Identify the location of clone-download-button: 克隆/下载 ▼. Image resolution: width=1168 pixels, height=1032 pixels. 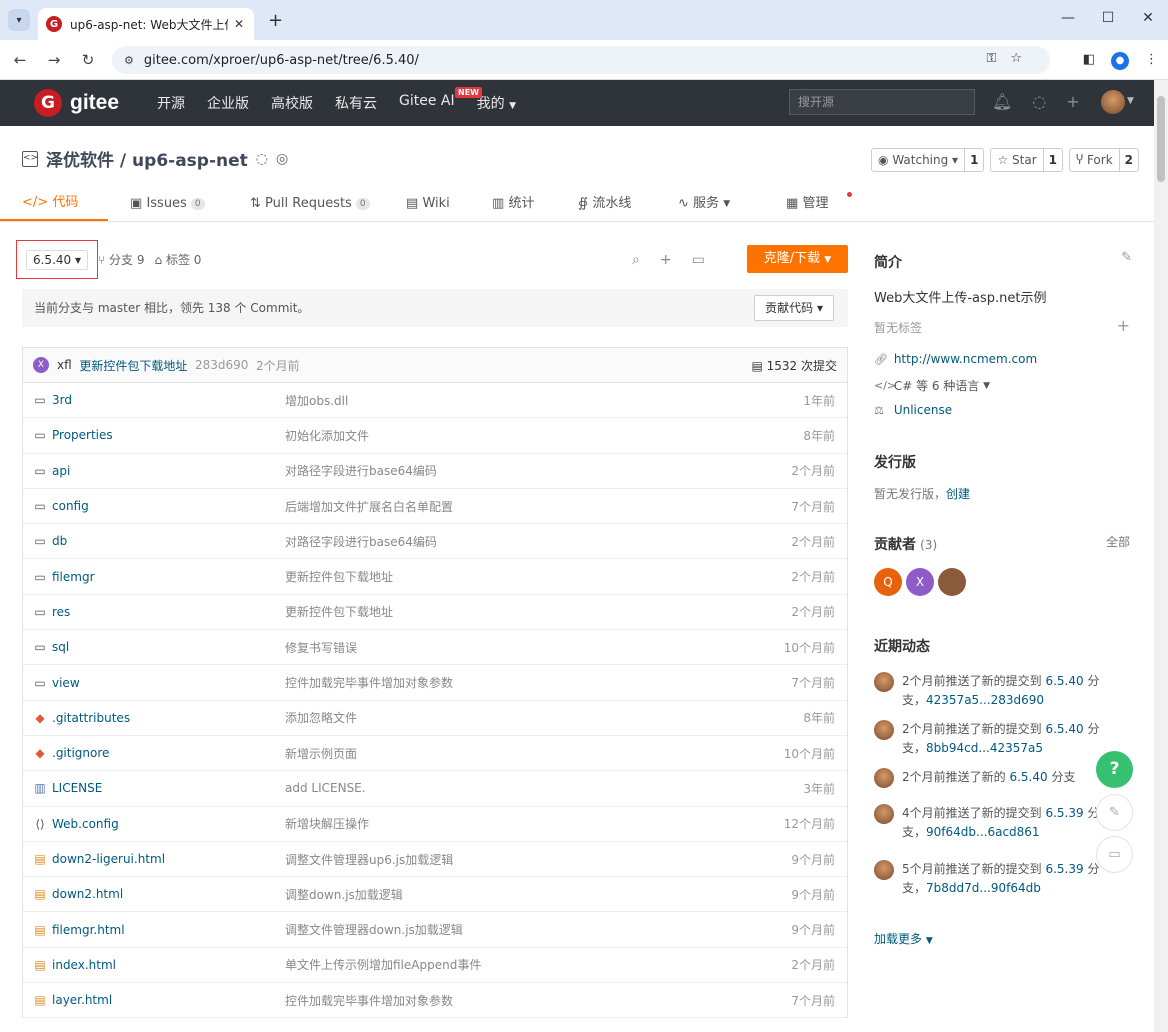
(797, 259).